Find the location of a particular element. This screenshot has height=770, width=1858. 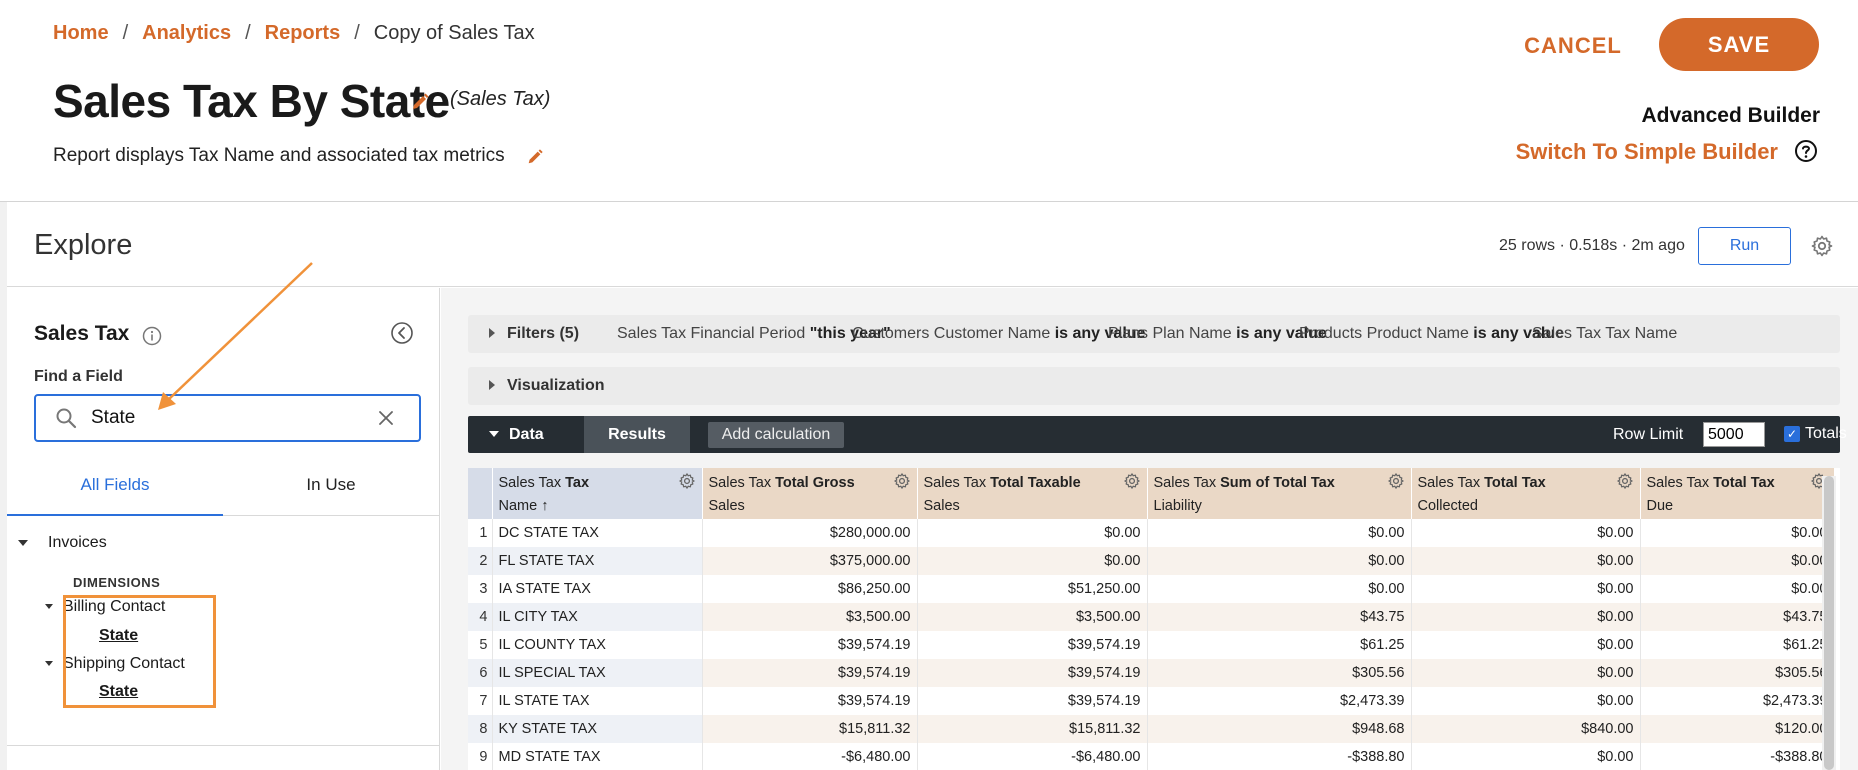

field-search-input is located at coordinates (226, 418).